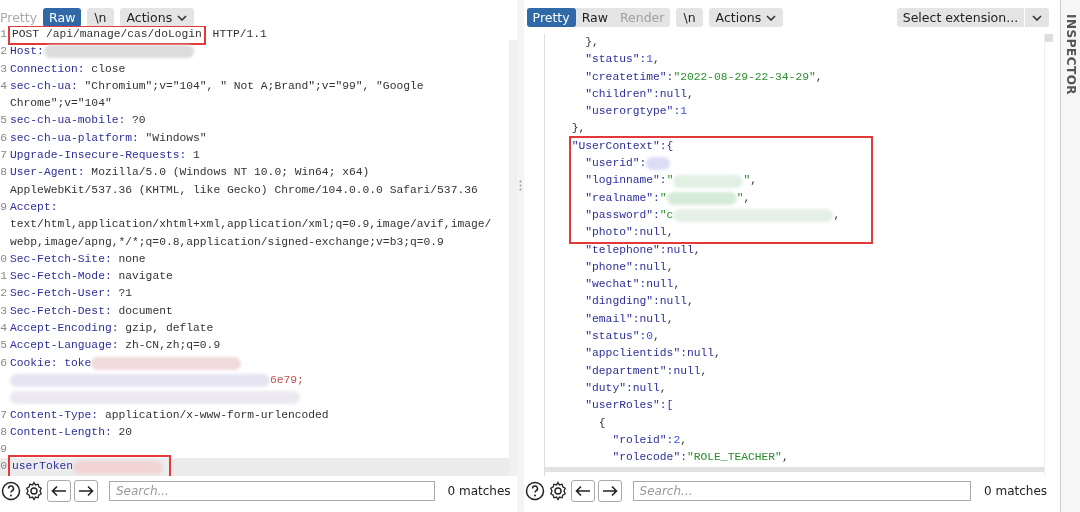  What do you see at coordinates (643, 440) in the screenshot?
I see `json-key: "roleid":` at bounding box center [643, 440].